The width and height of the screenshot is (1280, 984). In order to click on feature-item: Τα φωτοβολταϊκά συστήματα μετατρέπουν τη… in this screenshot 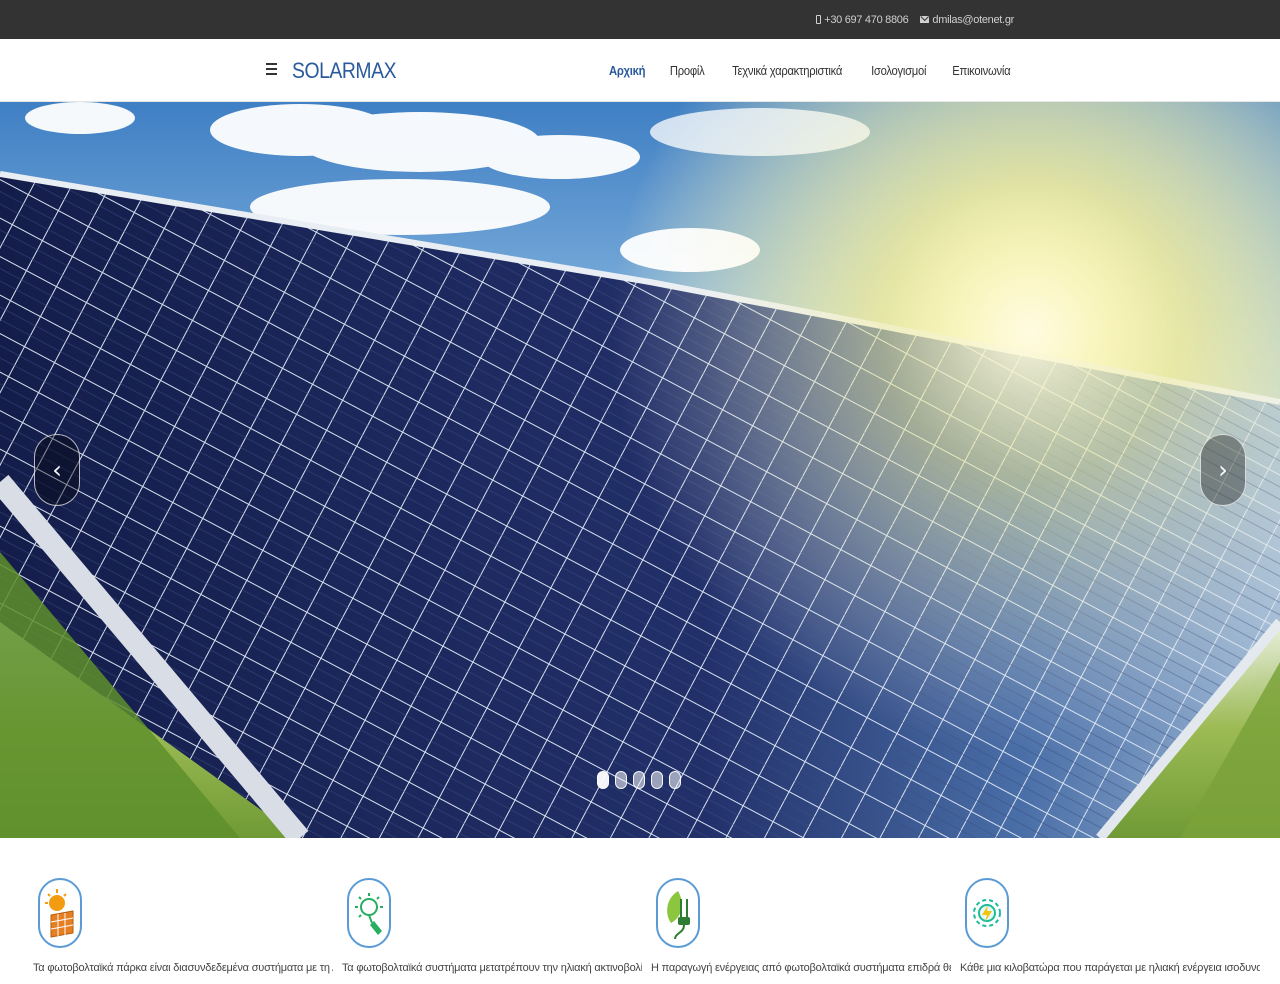, I will do `click(492, 926)`.